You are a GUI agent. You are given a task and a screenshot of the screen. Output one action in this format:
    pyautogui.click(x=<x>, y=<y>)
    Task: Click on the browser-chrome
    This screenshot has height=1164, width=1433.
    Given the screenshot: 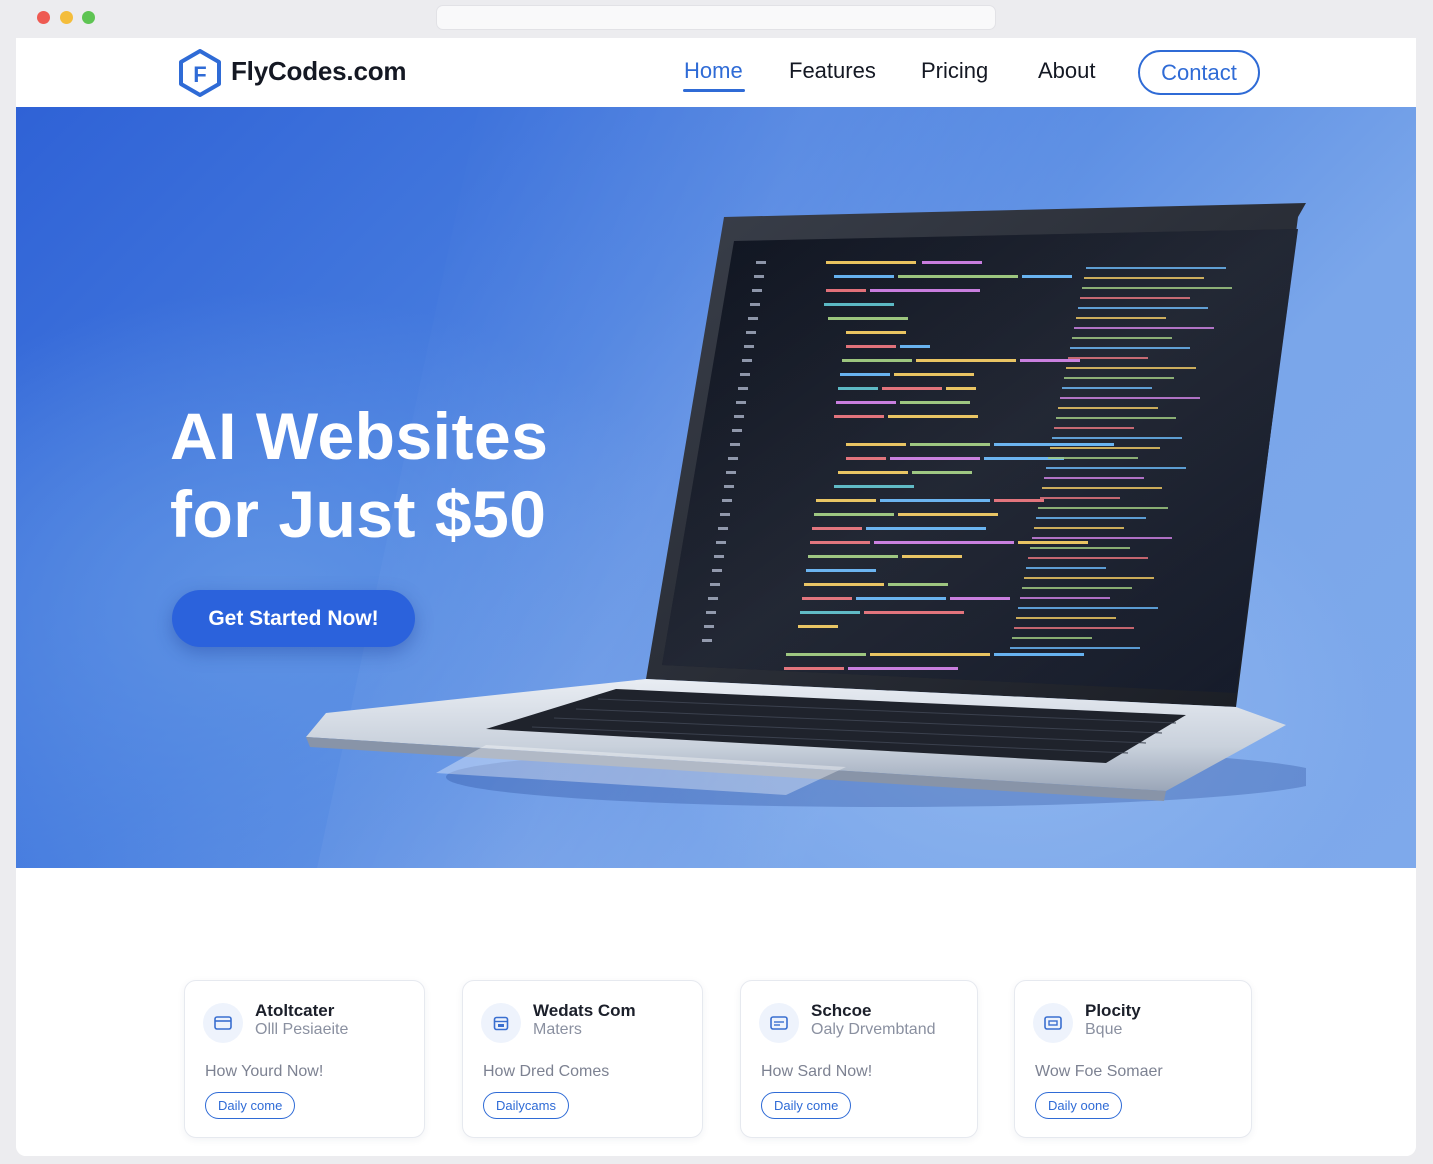 What is the action you would take?
    pyautogui.click(x=716, y=19)
    